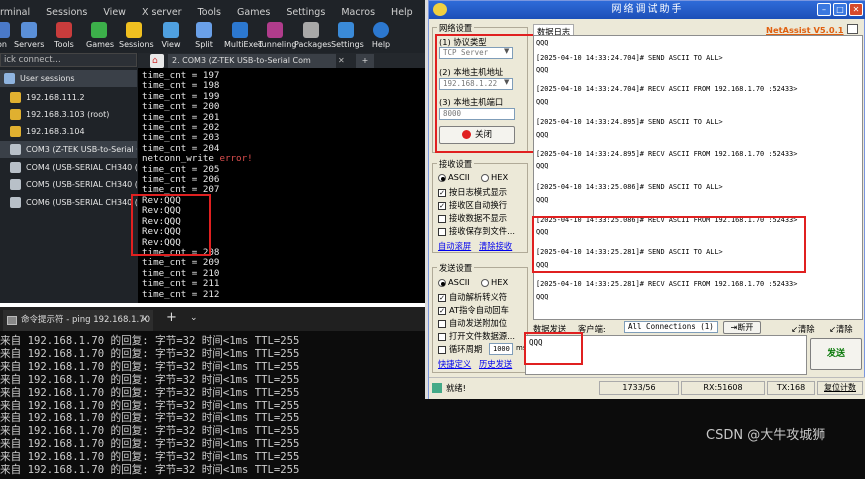 The width and height of the screenshot is (865, 479). What do you see at coordinates (275, 30) in the screenshot?
I see `tunneling-icon` at bounding box center [275, 30].